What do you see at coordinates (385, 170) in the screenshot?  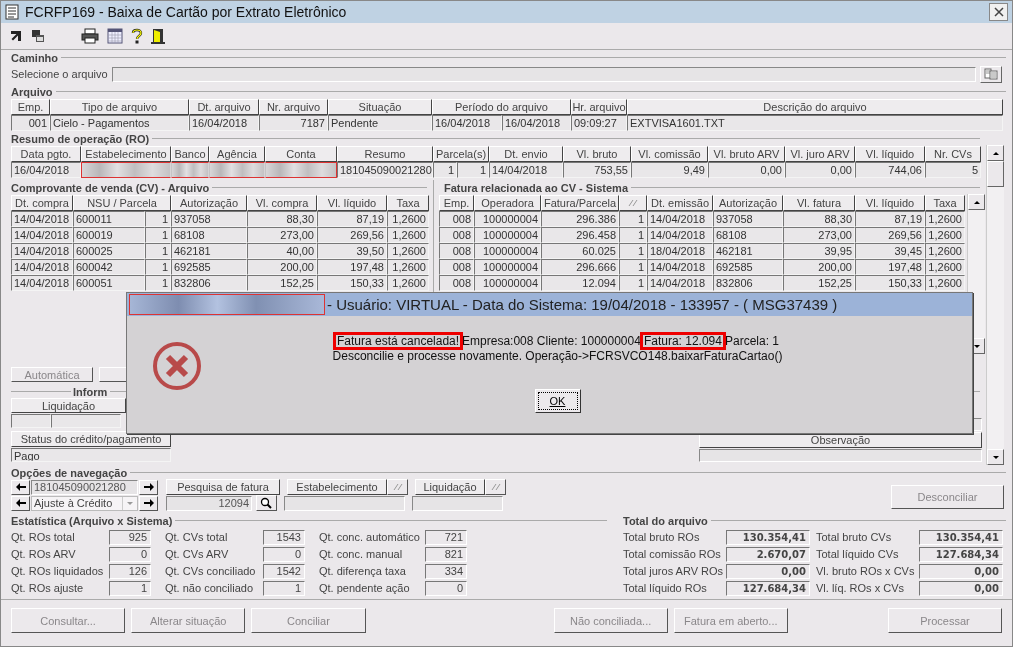 I see `table-cell: 181045090021280` at bounding box center [385, 170].